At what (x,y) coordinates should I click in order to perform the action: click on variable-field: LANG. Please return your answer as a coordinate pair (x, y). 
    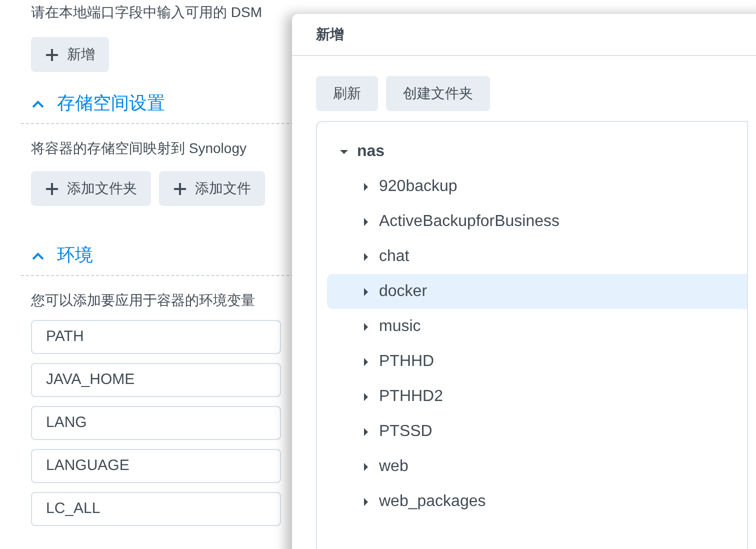
    Looking at the image, I should click on (156, 423).